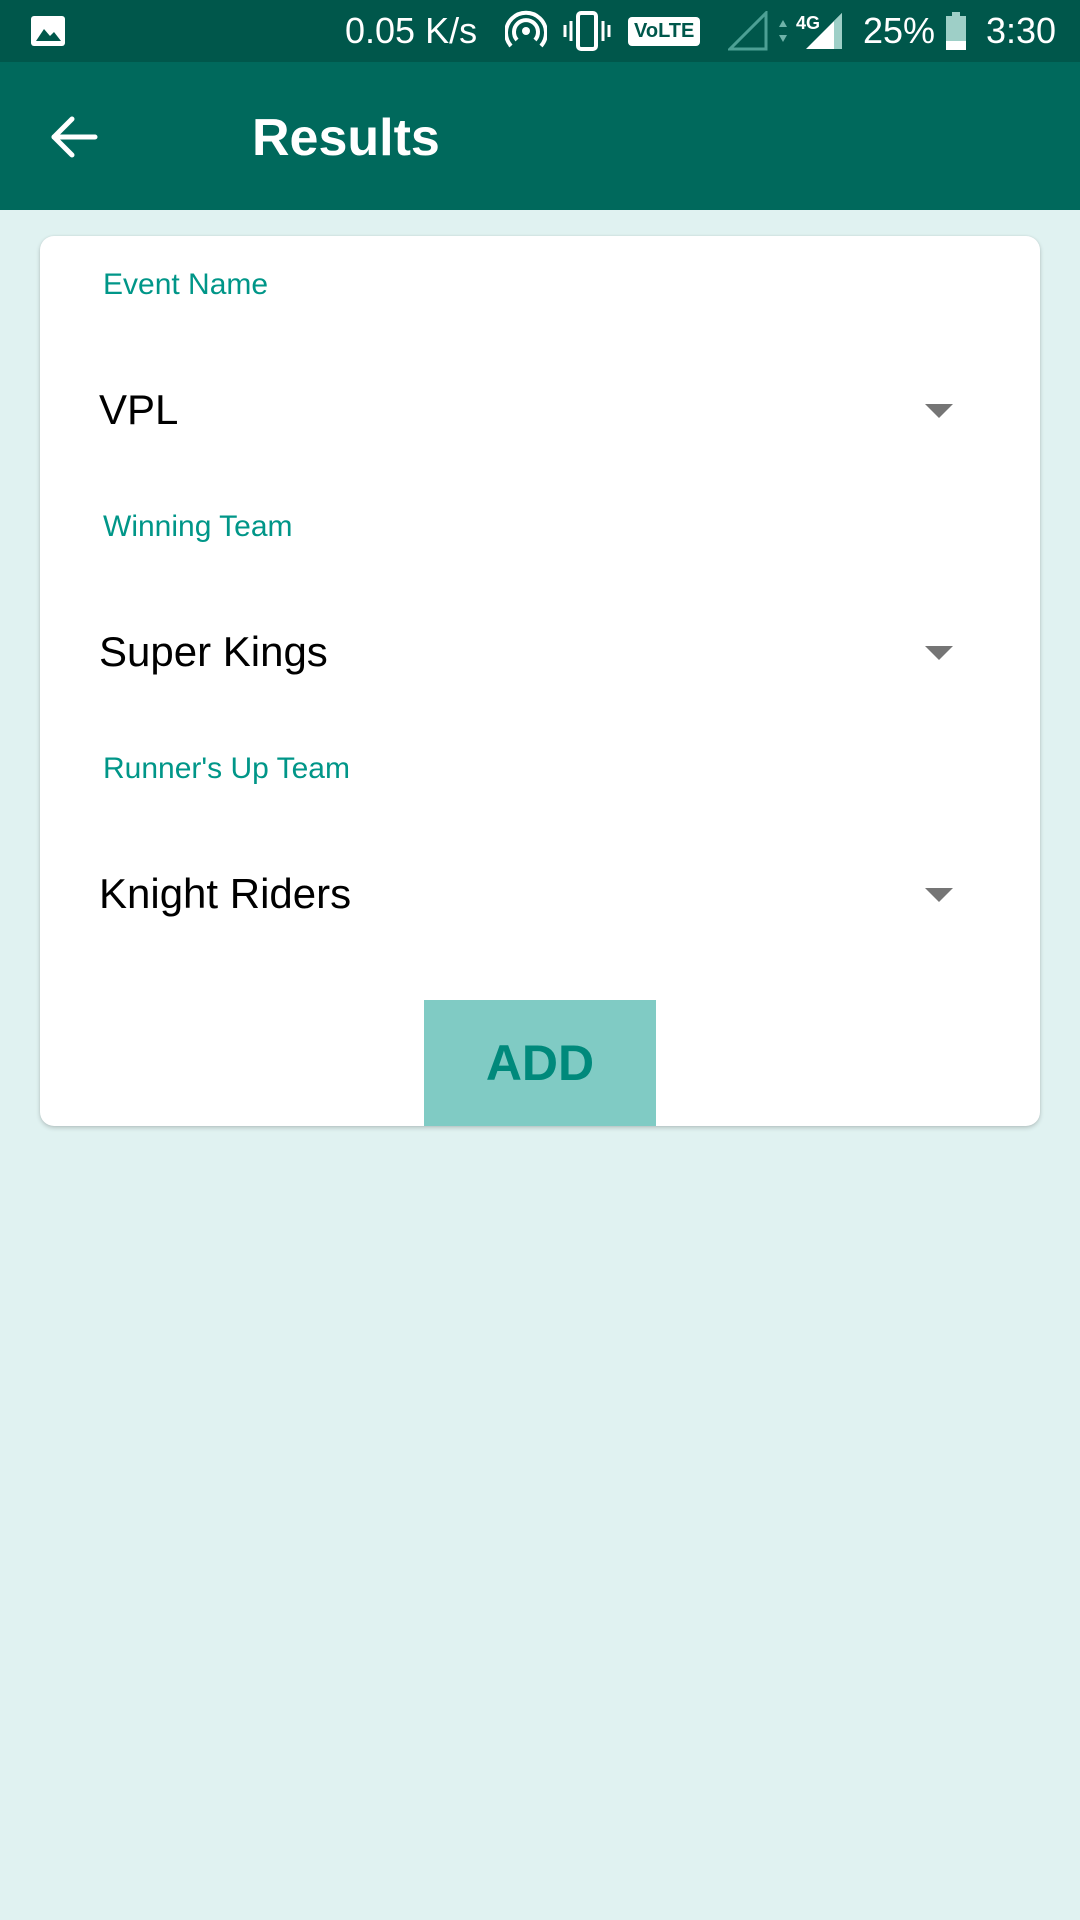  I want to click on event-name-value: VPL, so click(139, 409).